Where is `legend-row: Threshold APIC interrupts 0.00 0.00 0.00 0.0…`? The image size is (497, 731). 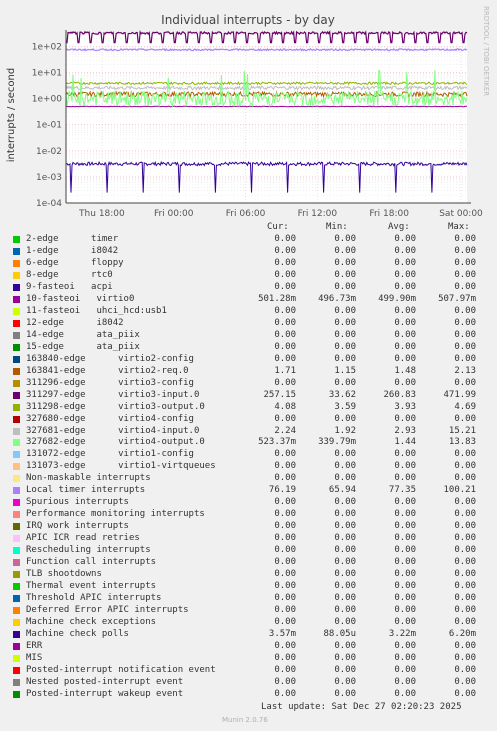 legend-row: Threshold APIC interrupts 0.00 0.00 0.00 0.0… is located at coordinates (248, 599).